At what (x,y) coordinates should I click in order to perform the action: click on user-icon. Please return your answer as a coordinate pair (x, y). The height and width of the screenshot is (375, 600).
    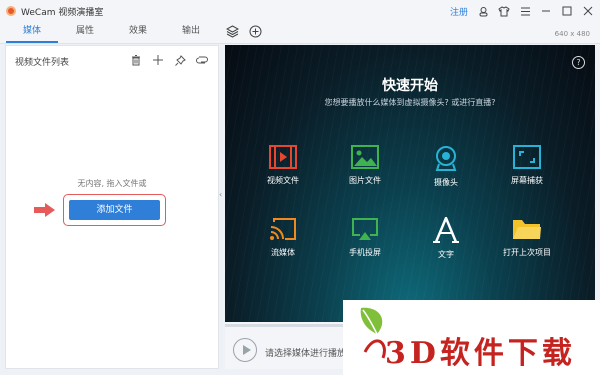
    Looking at the image, I should click on (483, 11).